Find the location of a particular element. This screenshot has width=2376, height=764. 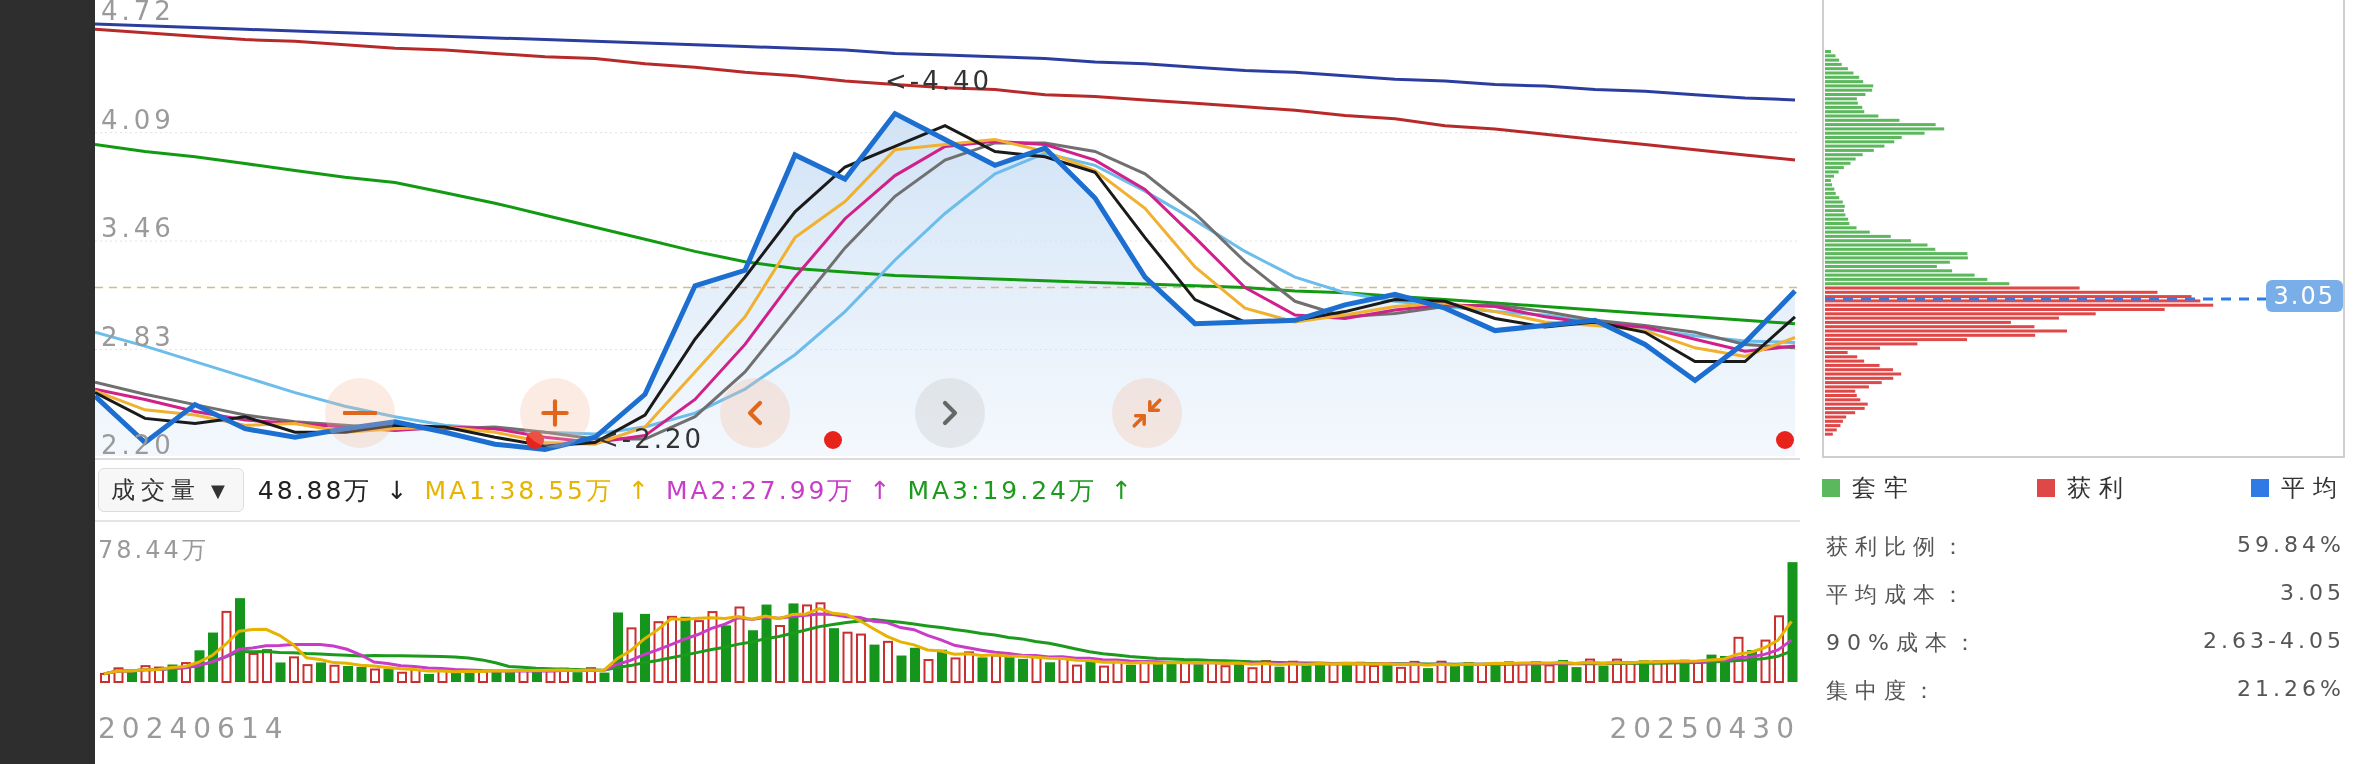

moving-average-value: MA2:27.99万 is located at coordinates (760, 490).